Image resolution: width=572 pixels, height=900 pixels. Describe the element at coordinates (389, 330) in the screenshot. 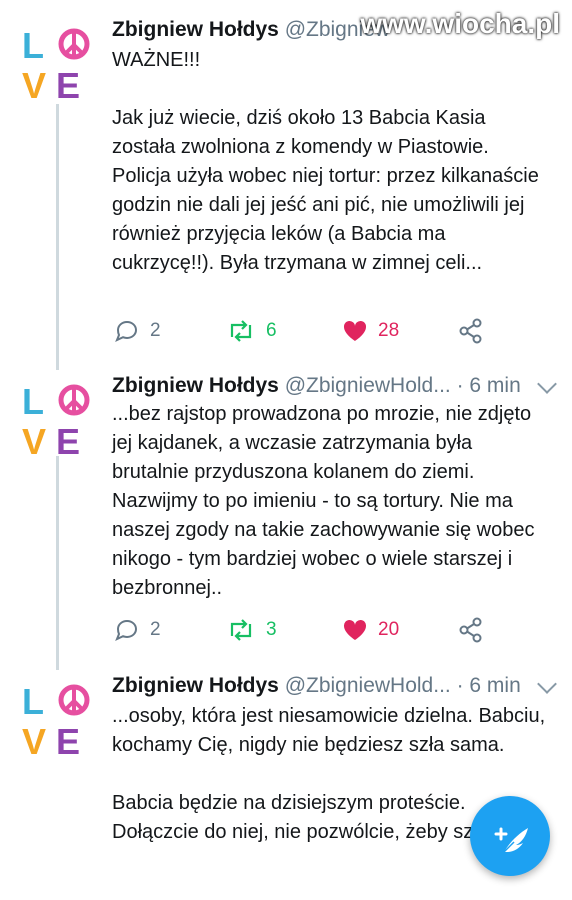

I see `like-count: 28` at that location.